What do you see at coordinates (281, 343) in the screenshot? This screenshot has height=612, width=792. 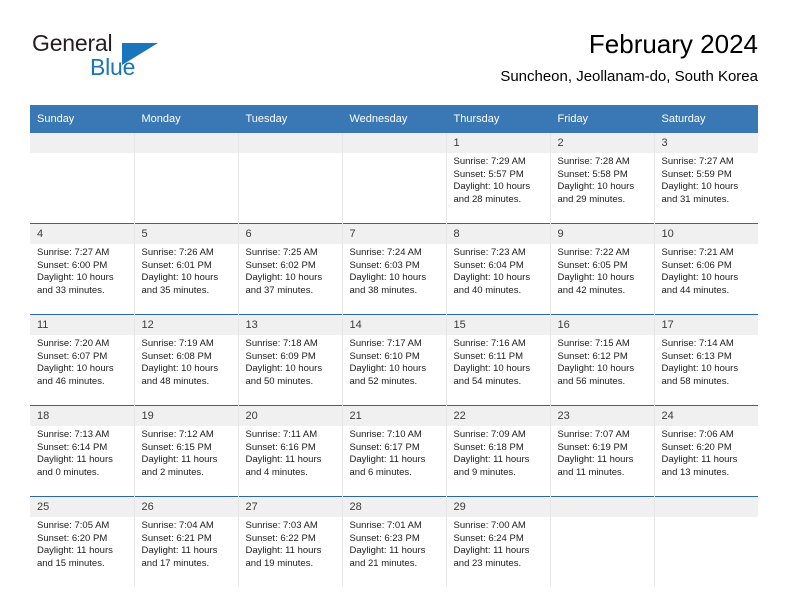 I see `sunrise-text: Sunrise: 7:18 AM` at bounding box center [281, 343].